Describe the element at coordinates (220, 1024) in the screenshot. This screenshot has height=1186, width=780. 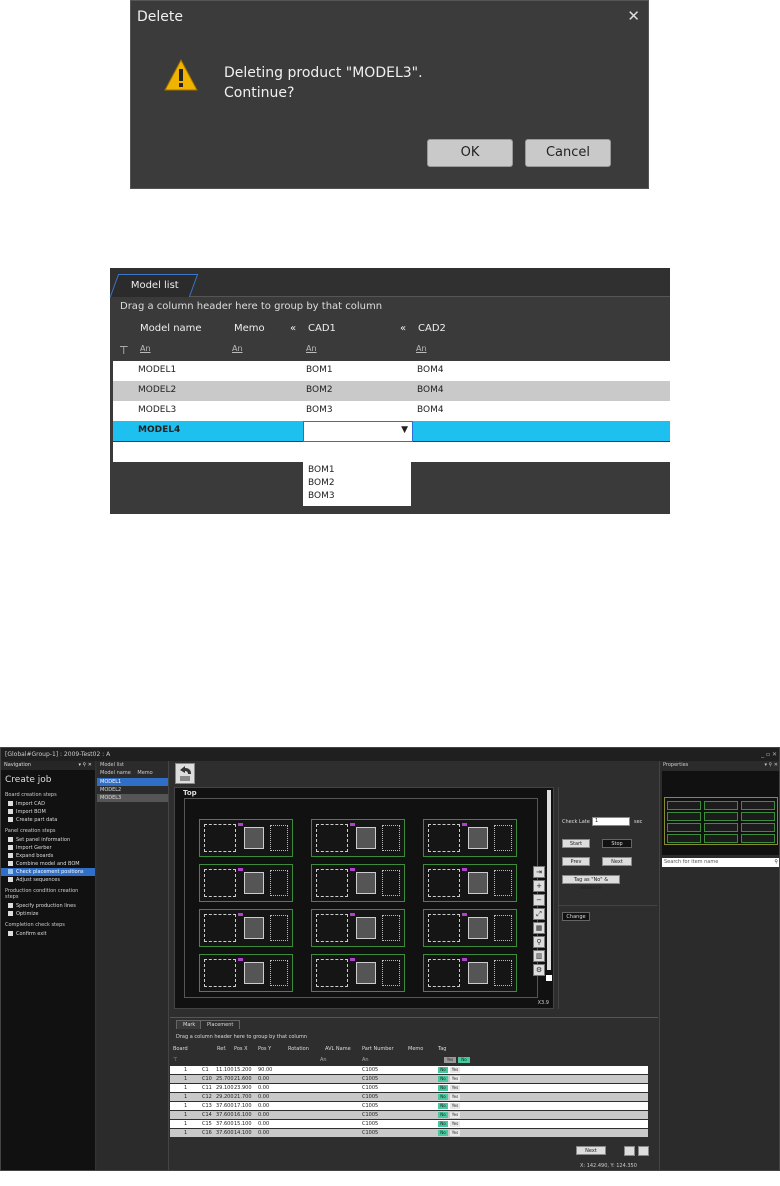
I see `tab-placement: Placement` at that location.